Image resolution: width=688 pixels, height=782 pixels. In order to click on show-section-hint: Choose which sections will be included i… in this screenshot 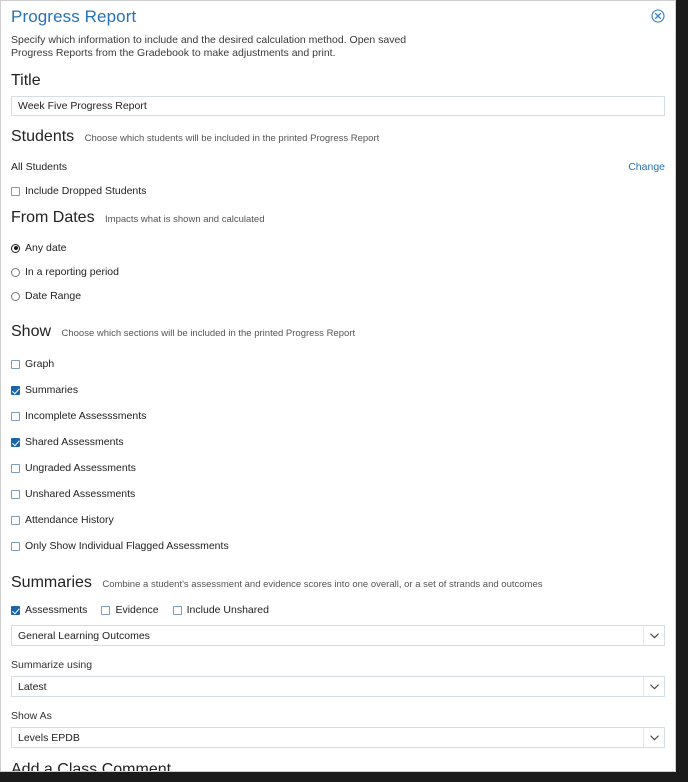, I will do `click(208, 333)`.